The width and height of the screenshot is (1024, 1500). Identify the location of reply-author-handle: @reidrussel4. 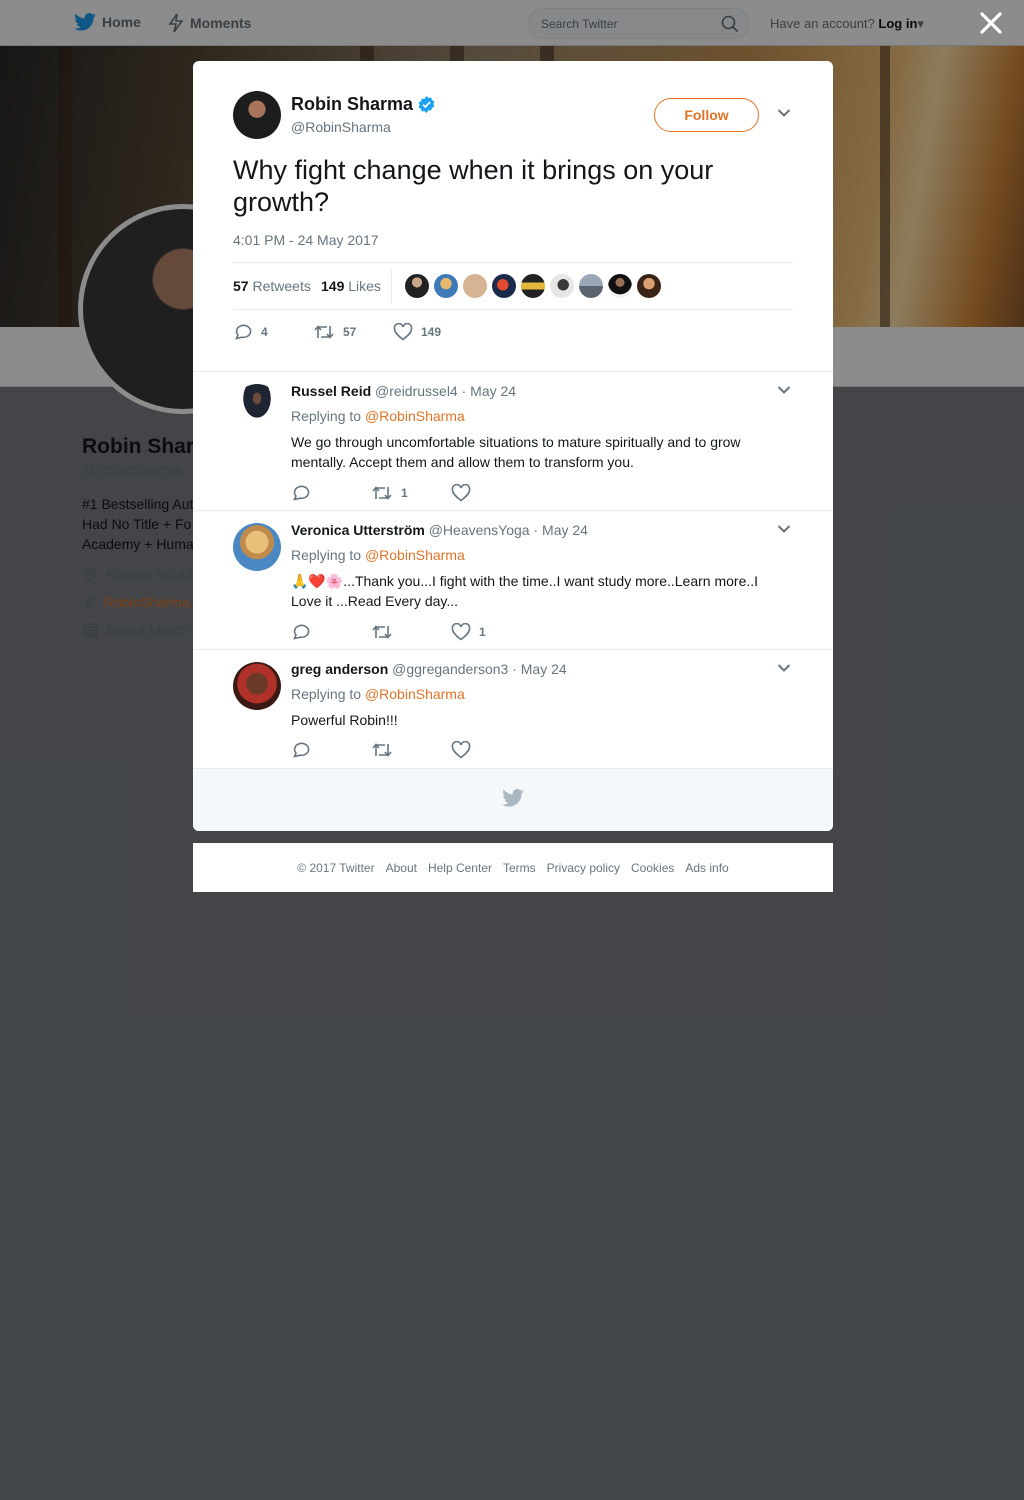
(416, 391).